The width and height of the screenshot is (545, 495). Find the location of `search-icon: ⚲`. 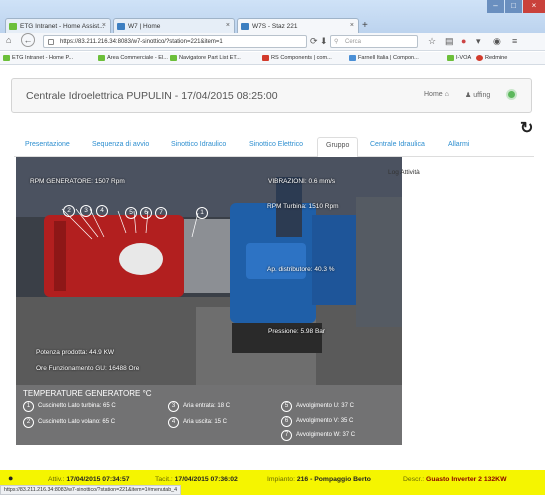

search-icon: ⚲ is located at coordinates (336, 42).